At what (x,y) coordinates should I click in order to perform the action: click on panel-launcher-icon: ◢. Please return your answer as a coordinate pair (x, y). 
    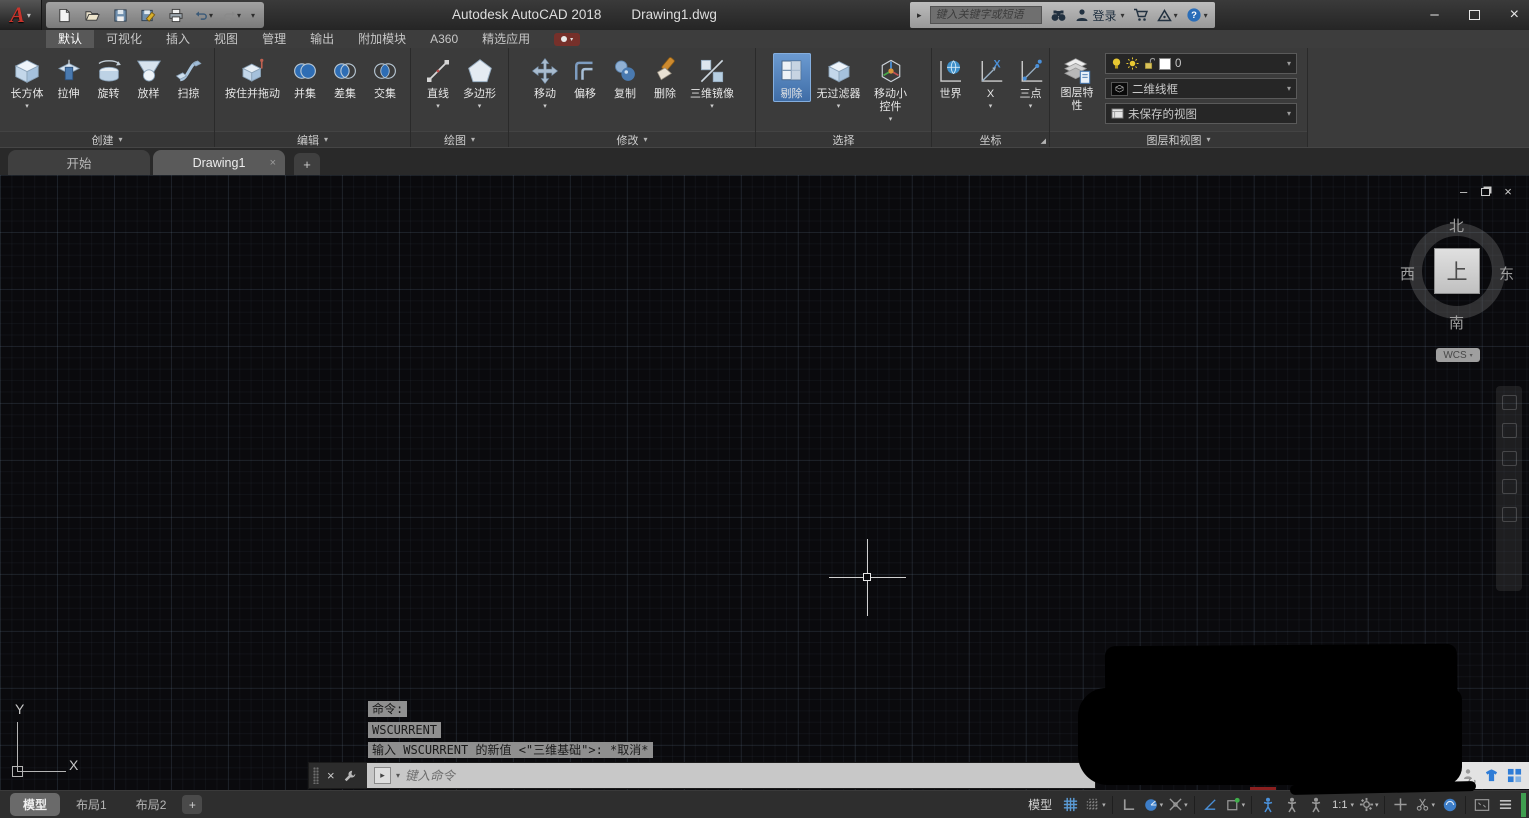
    Looking at the image, I should click on (1043, 141).